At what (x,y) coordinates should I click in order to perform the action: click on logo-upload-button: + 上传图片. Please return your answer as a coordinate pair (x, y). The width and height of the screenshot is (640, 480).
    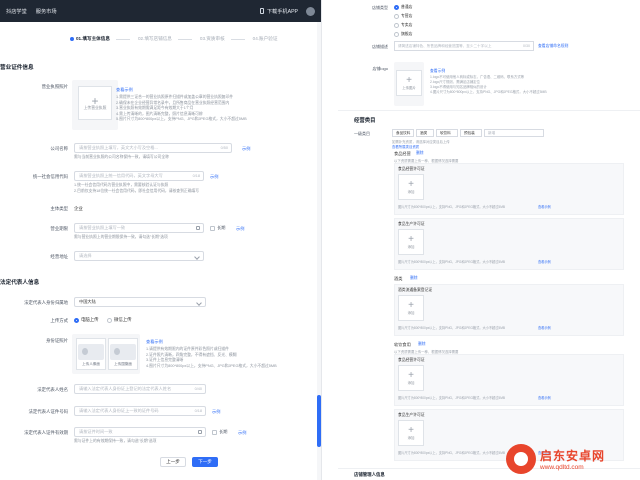
    Looking at the image, I should click on (409, 83).